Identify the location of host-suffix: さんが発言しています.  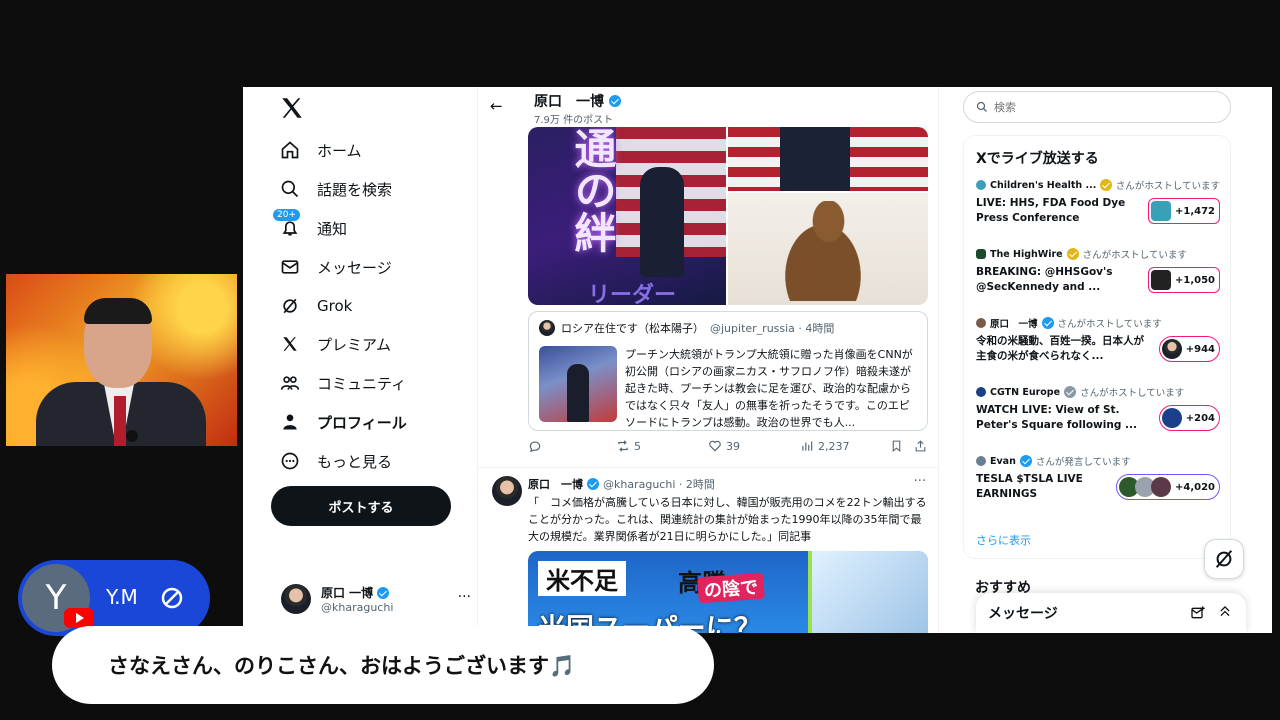
(1083, 462).